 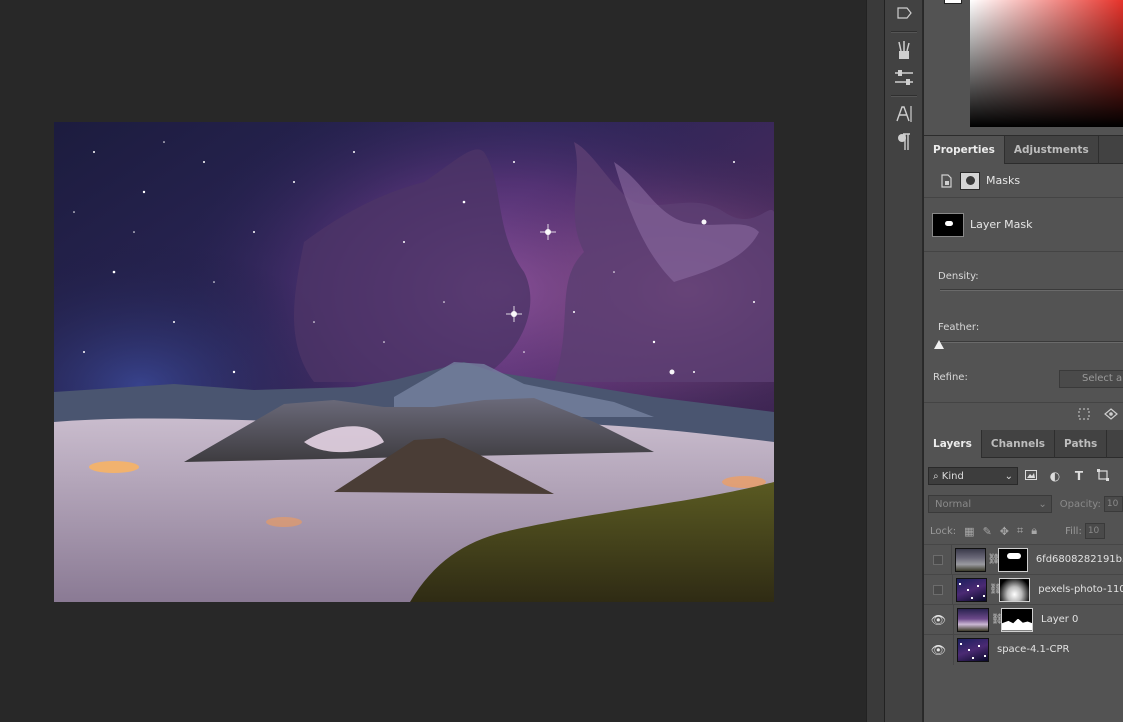 What do you see at coordinates (973, 476) in the screenshot?
I see `layer-kind-filter-select: ⌕ Kind ⌄` at bounding box center [973, 476].